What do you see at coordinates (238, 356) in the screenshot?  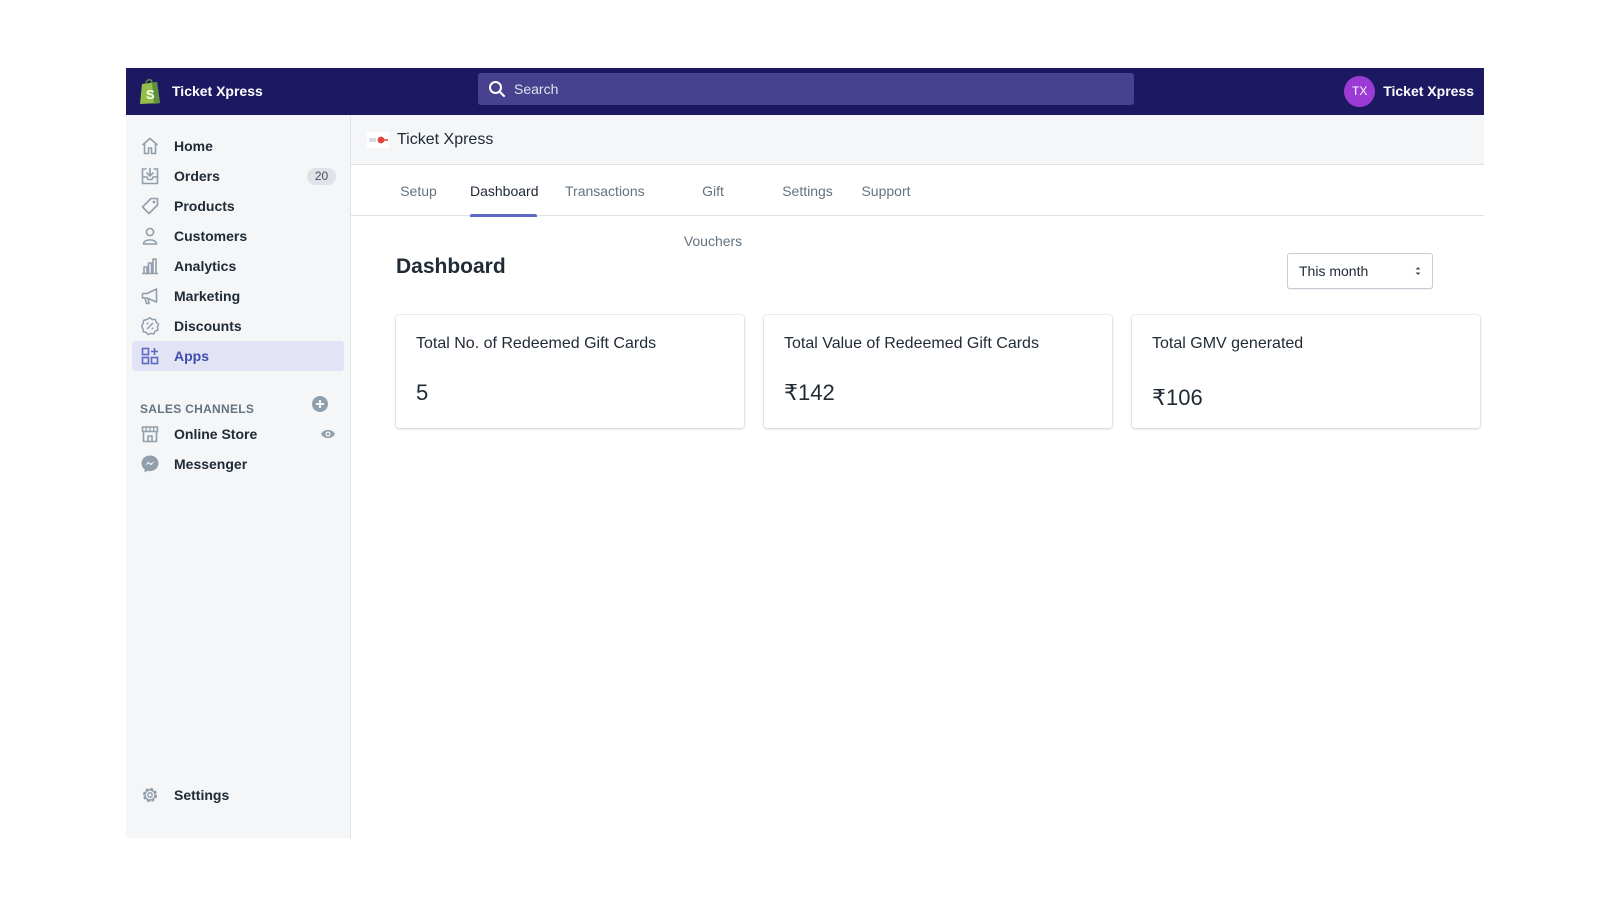 I see `sidebar-item-apps: Apps` at bounding box center [238, 356].